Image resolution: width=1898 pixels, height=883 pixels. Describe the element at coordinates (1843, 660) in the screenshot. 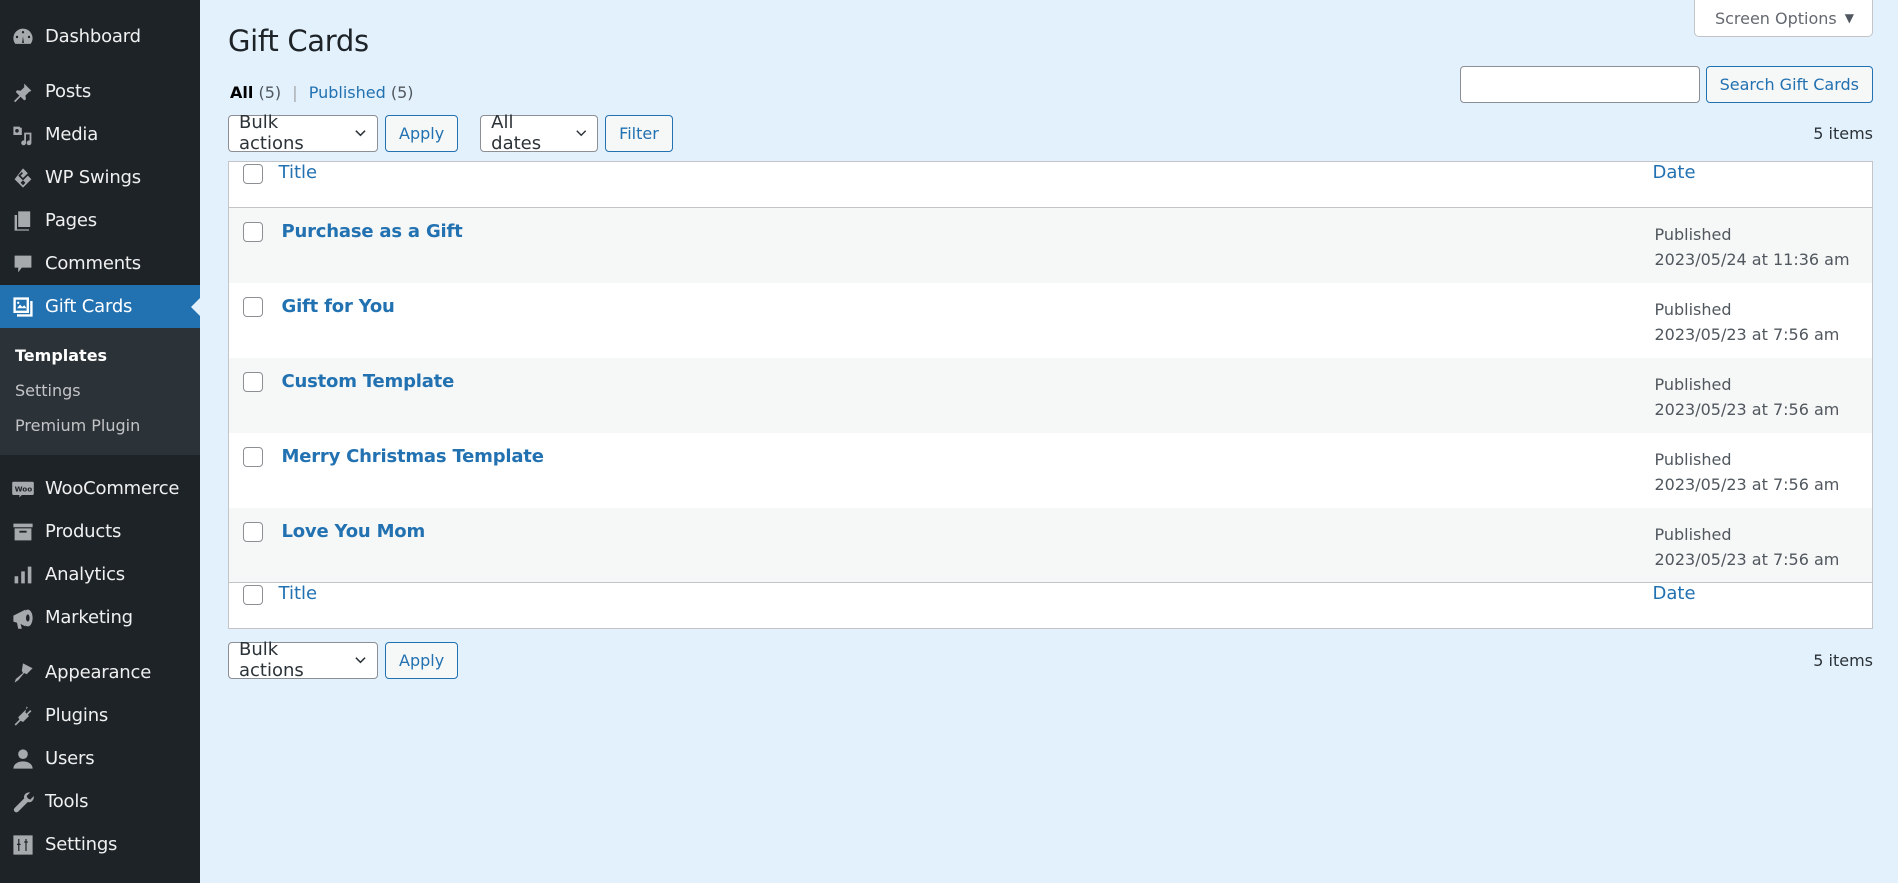

I see `items-count-bottom: 5 items` at that location.